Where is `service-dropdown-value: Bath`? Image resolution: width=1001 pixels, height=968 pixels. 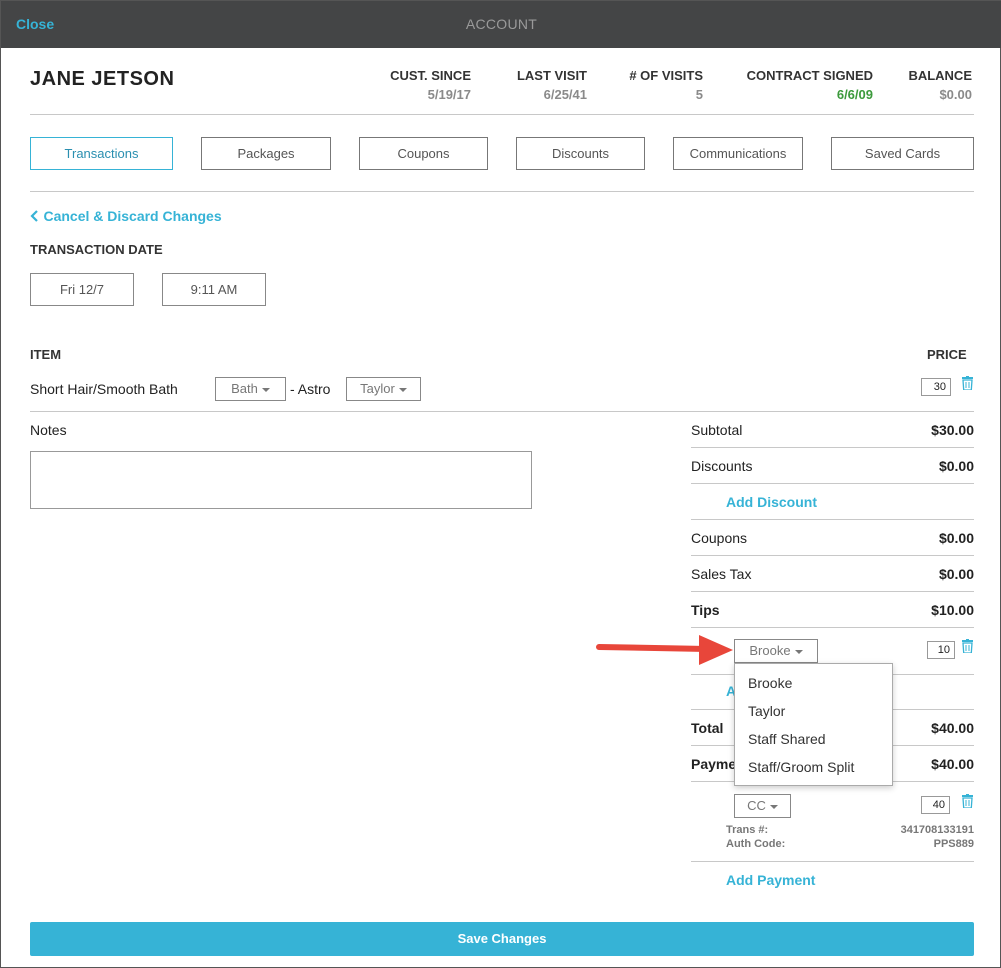 service-dropdown-value: Bath is located at coordinates (244, 388).